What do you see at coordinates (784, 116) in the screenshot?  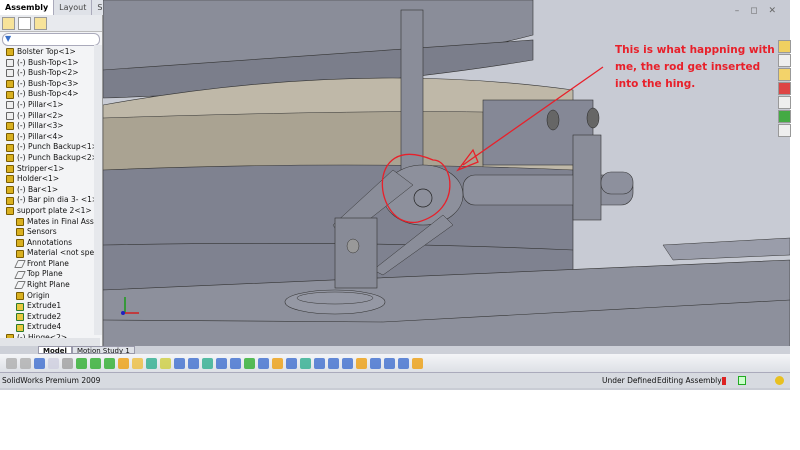 I see `appearances-icon` at bounding box center [784, 116].